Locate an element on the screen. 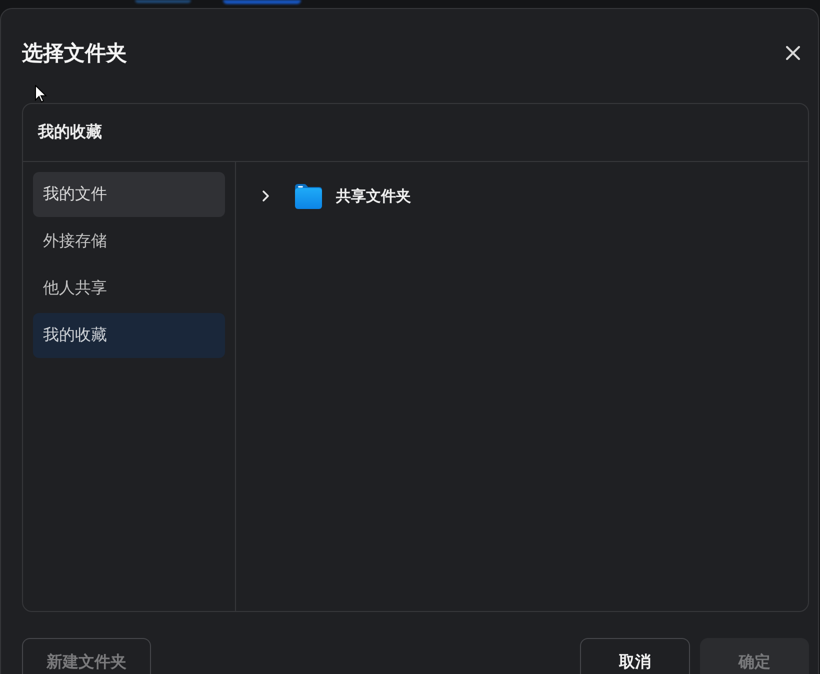 The height and width of the screenshot is (674, 820). sidebar-item: 我的收藏 is located at coordinates (129, 335).